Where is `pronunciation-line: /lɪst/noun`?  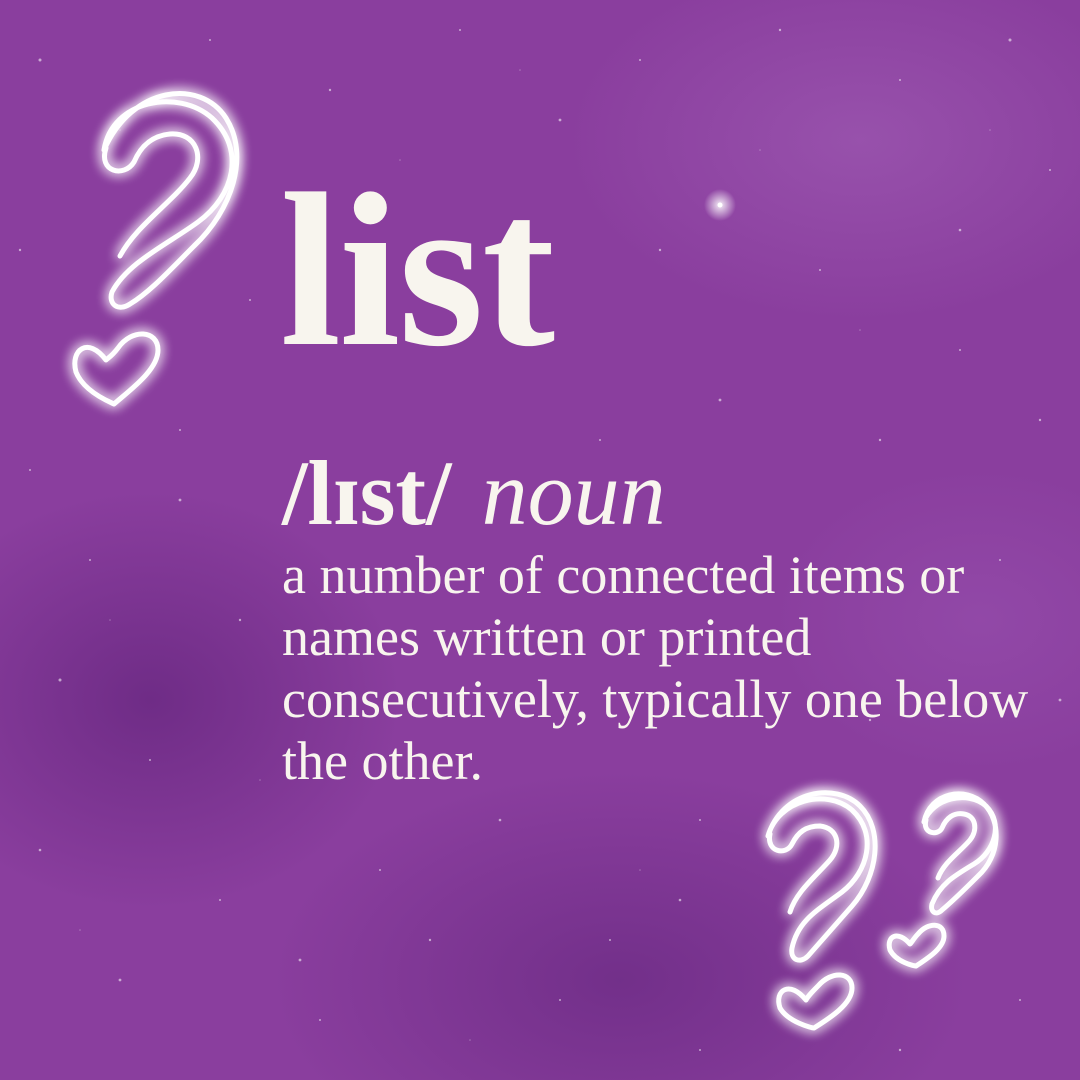 pronunciation-line: /lɪst/noun is located at coordinates (474, 493).